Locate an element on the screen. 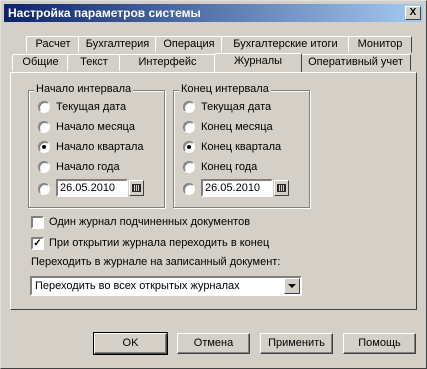  window-title: Настройка параметров системы is located at coordinates (104, 13).